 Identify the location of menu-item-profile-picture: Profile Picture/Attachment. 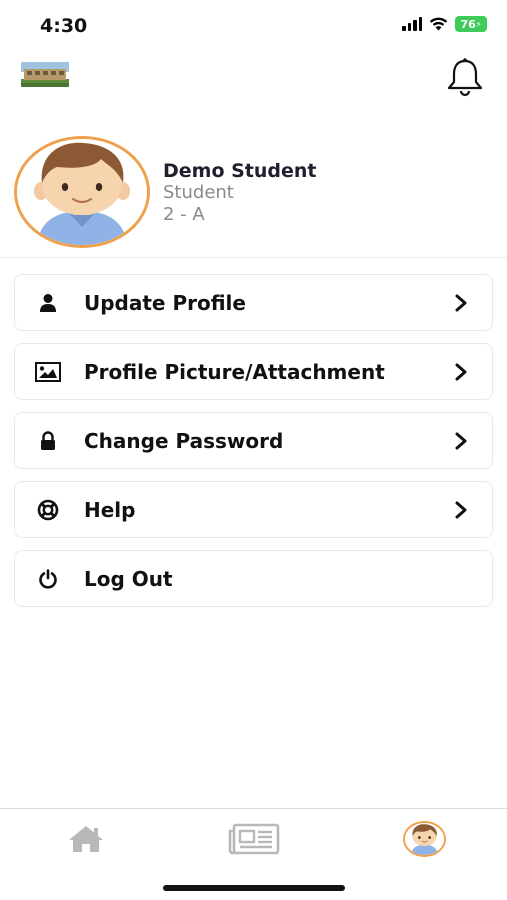
(253, 371).